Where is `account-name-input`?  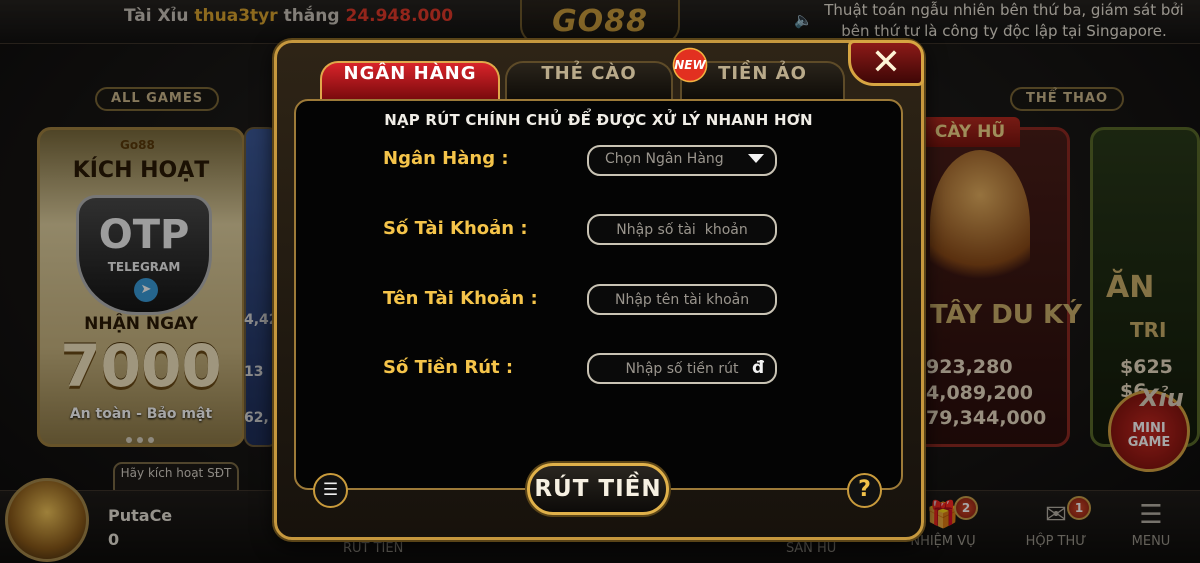 account-name-input is located at coordinates (682, 299).